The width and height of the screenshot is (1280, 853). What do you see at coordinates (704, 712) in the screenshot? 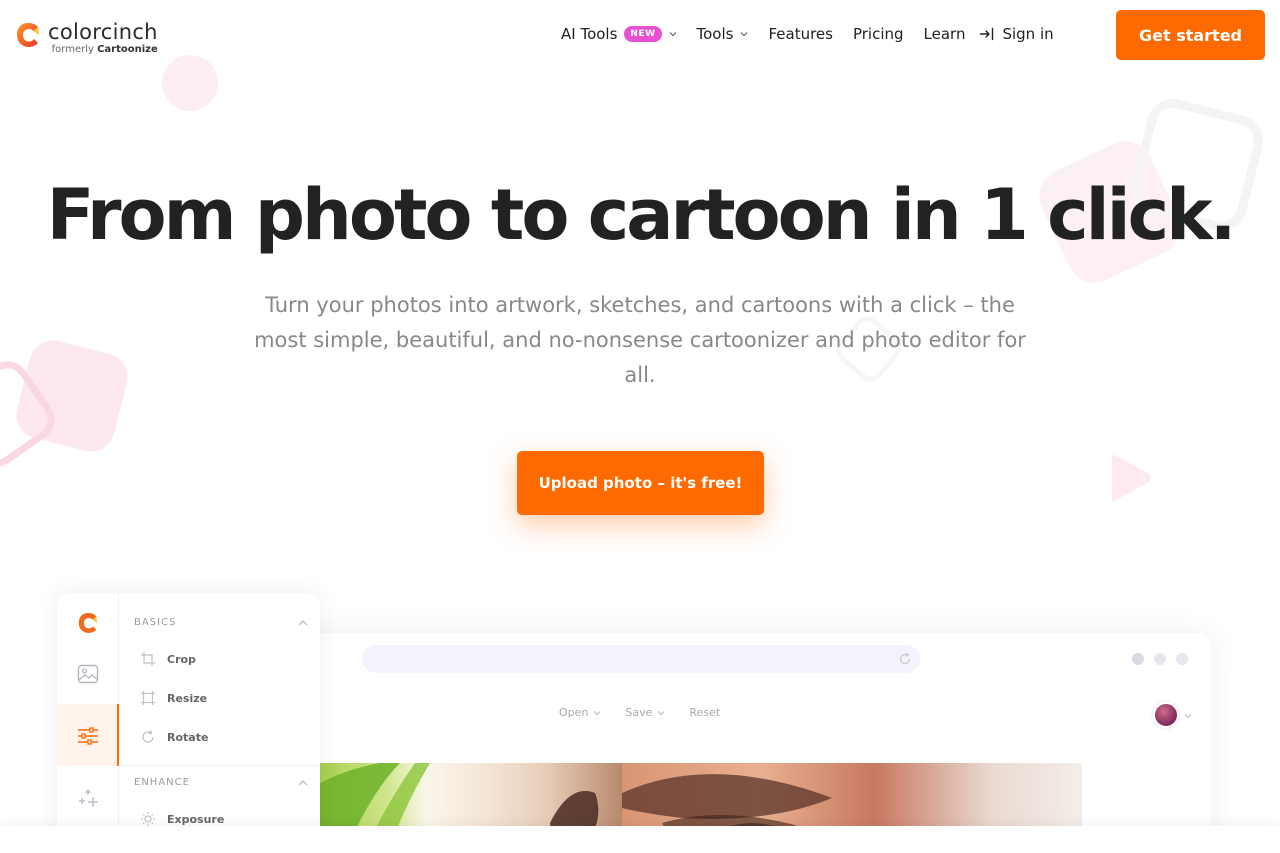
I see `mockup-reset-button: Reset` at bounding box center [704, 712].